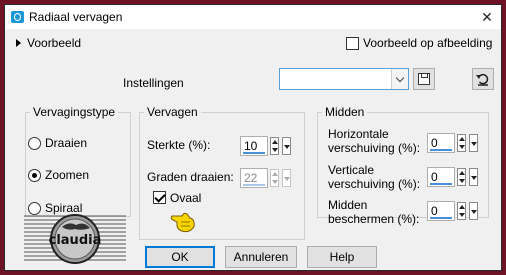 This screenshot has width=506, height=275. What do you see at coordinates (34, 143) in the screenshot?
I see `radio-draaien-circle` at bounding box center [34, 143].